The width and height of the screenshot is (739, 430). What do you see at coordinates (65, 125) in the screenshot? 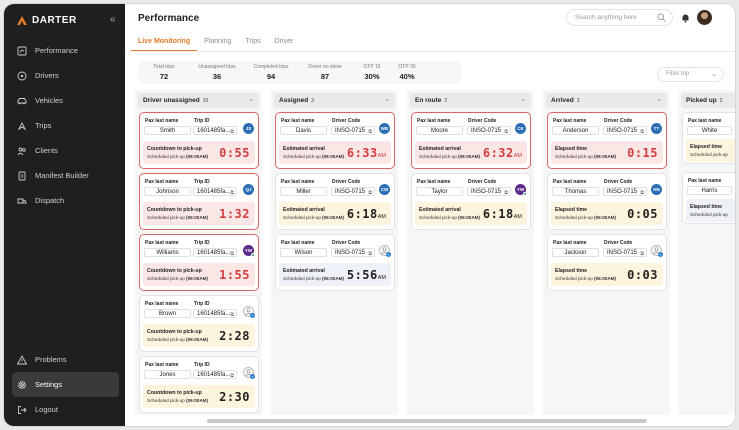
I see `nav-item-trips: Trips` at bounding box center [65, 125].